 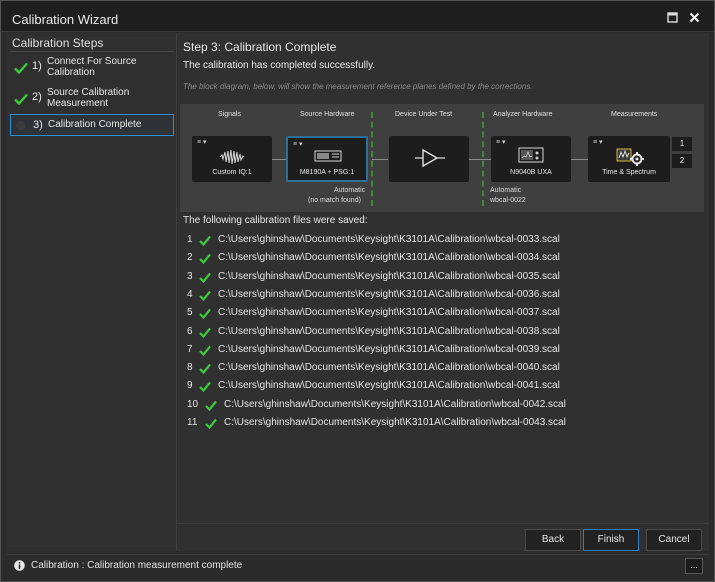 What do you see at coordinates (611, 540) in the screenshot?
I see `finish-button: Finish` at bounding box center [611, 540].